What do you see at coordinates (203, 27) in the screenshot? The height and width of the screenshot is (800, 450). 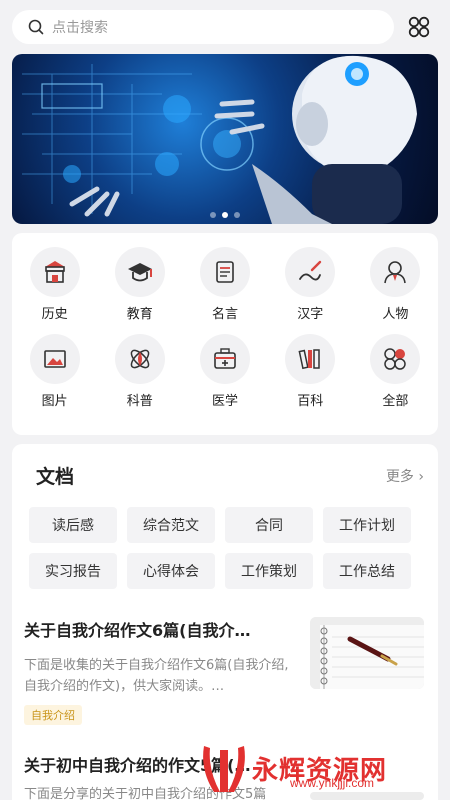 I see `search-bar: 点击搜索` at bounding box center [203, 27].